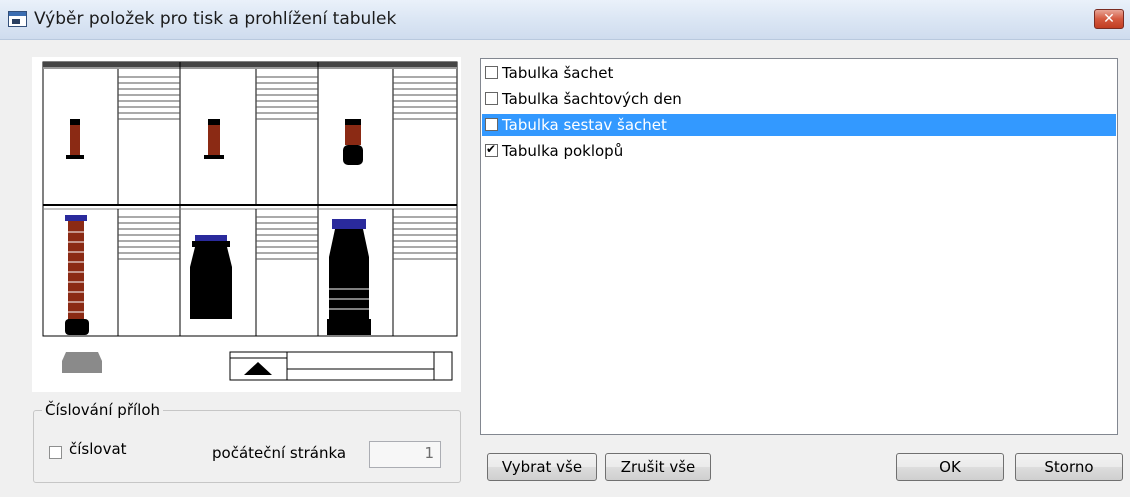  What do you see at coordinates (103, 410) in the screenshot?
I see `numbering-group-label: Číslování příloh` at bounding box center [103, 410].